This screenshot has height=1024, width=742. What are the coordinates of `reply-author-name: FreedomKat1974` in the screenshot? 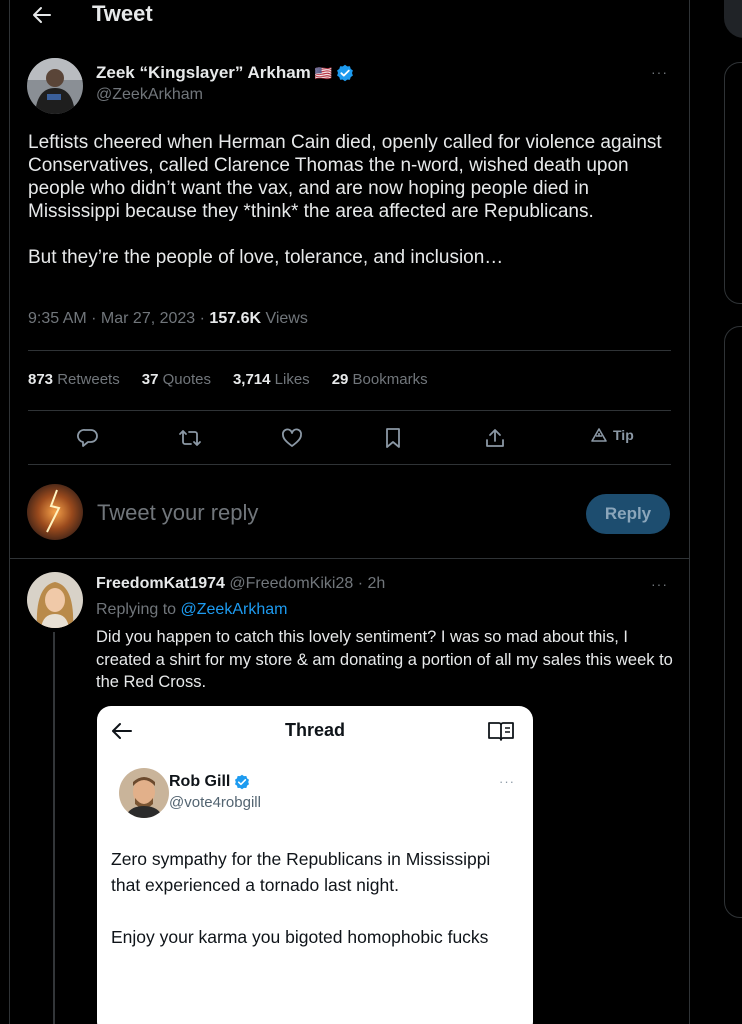 It's located at (160, 583).